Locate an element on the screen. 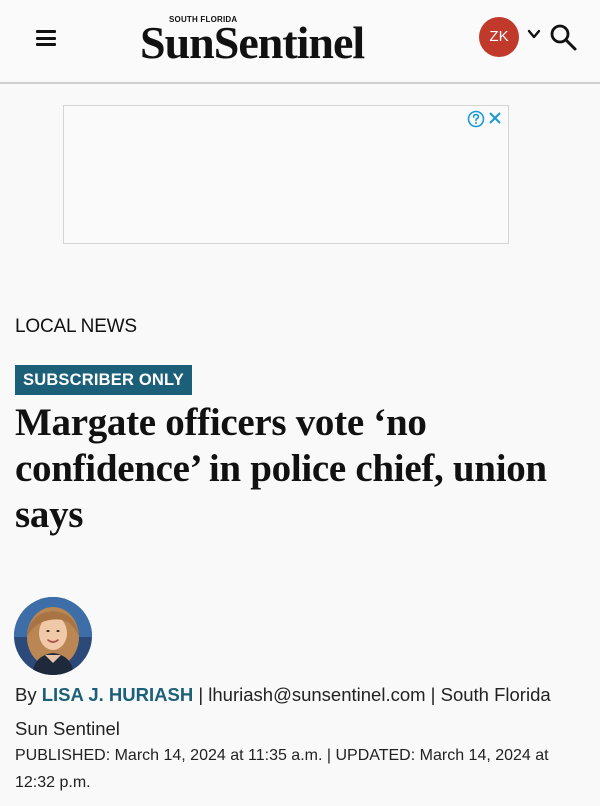 This screenshot has width=600, height=806. site-header: SOUTH FLORIDA SunSentinel ZK is located at coordinates (300, 42).